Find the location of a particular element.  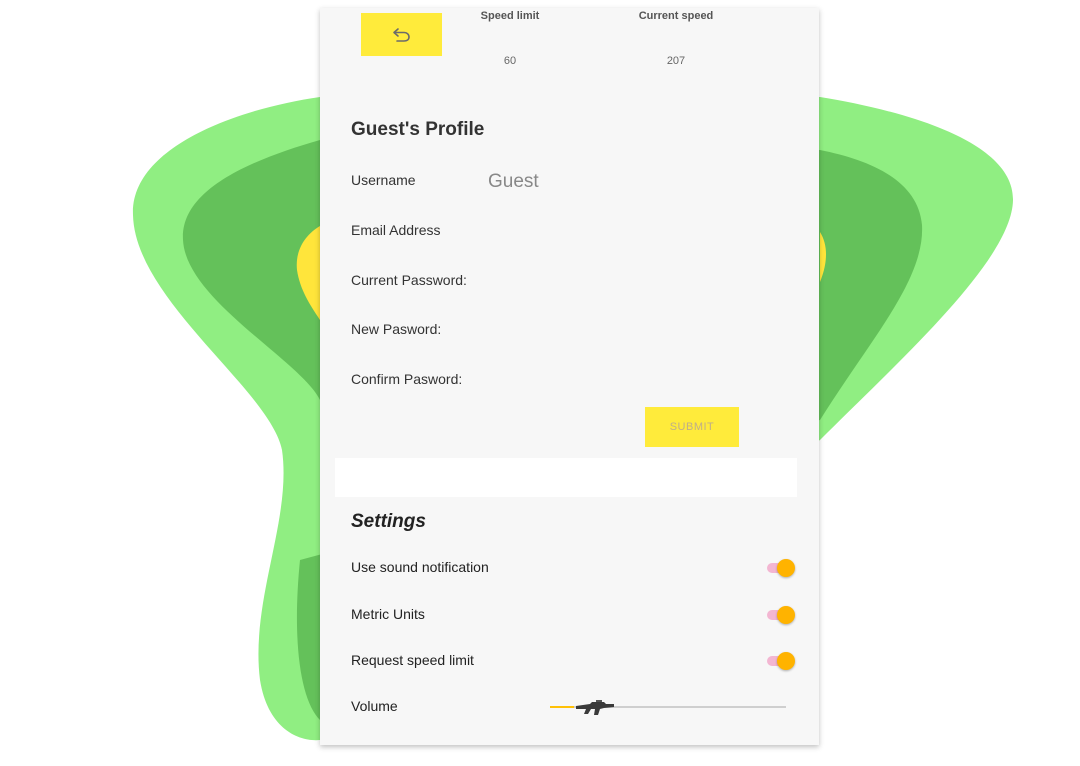

metric-units-row: Metric Units is located at coordinates (574, 615).